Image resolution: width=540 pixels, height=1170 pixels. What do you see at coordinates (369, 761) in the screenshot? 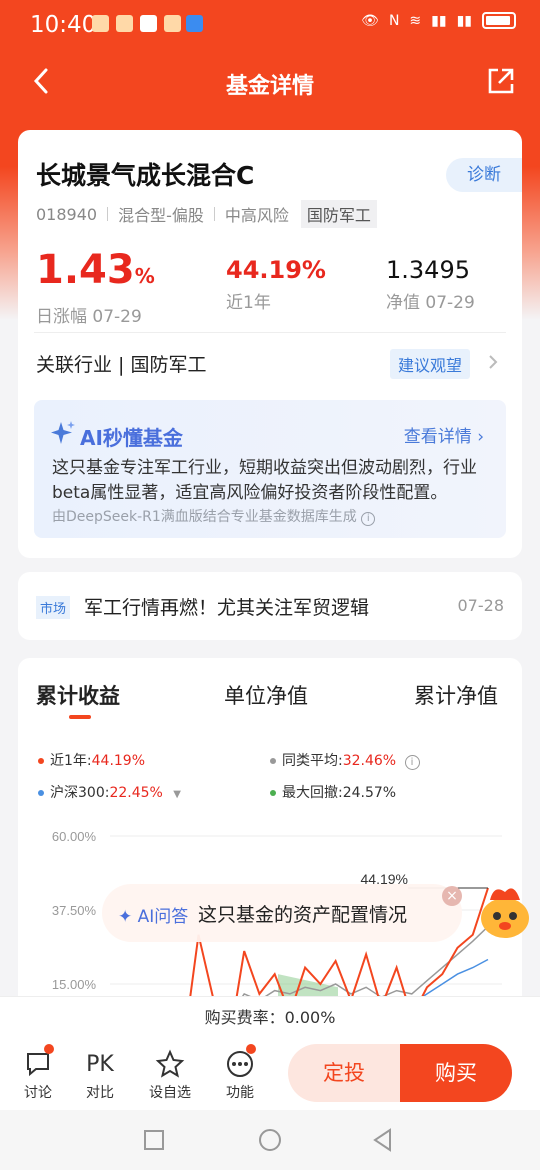
I see `legend-peer-value: 32.46%` at bounding box center [369, 761].